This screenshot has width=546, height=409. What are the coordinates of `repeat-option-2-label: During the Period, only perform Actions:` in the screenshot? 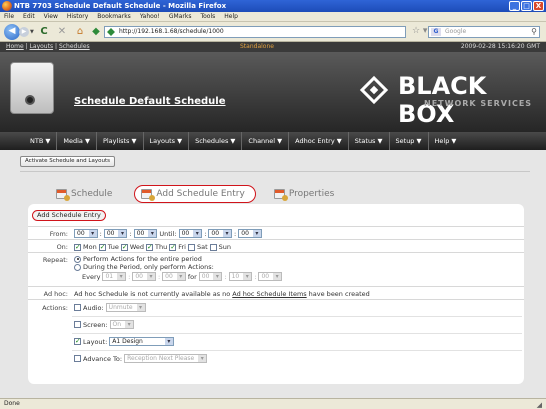 It's located at (148, 267).